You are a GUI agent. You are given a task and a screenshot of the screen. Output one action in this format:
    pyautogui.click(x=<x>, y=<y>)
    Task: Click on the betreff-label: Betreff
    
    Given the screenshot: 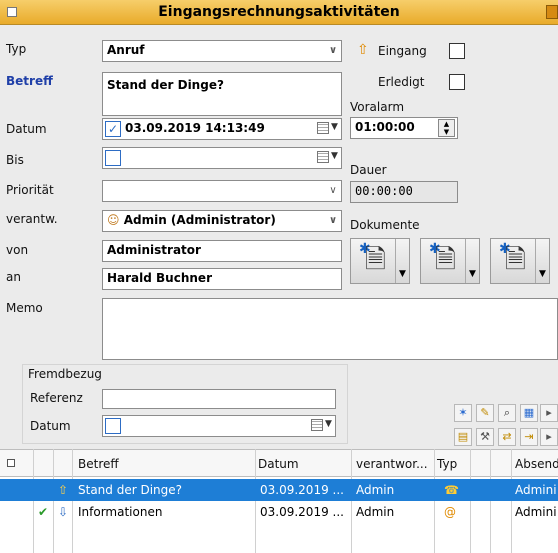 What is the action you would take?
    pyautogui.click(x=29, y=81)
    